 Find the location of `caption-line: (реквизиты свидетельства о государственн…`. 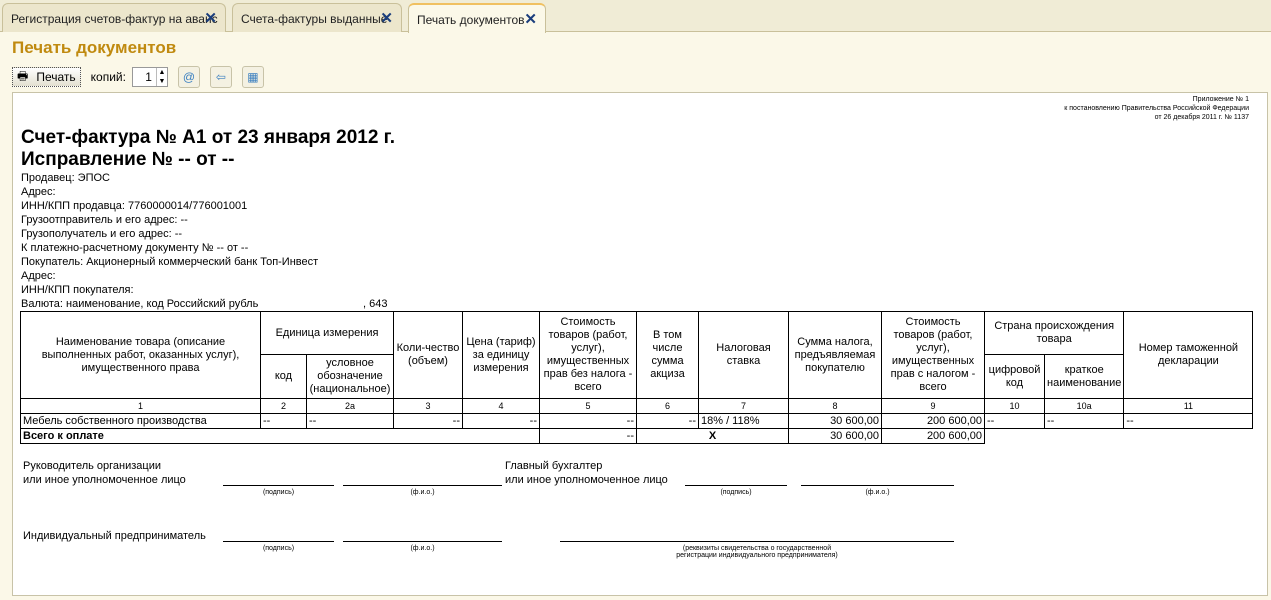

caption-line: (реквизиты свидетельства о государственн… is located at coordinates (757, 548).